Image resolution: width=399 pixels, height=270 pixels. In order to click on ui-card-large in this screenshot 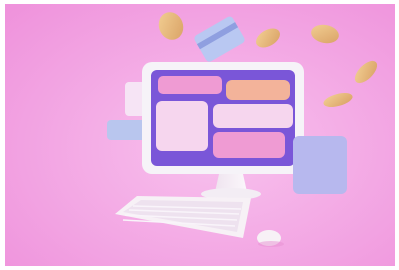, I will do `click(182, 126)`.